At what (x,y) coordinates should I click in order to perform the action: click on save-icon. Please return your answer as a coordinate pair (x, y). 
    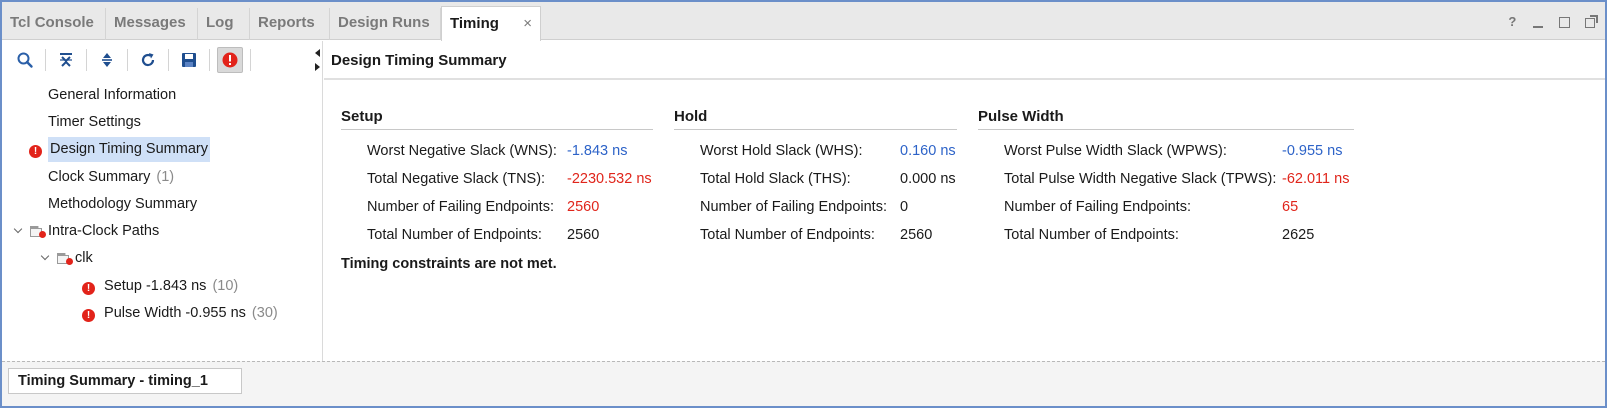
    Looking at the image, I should click on (189, 60).